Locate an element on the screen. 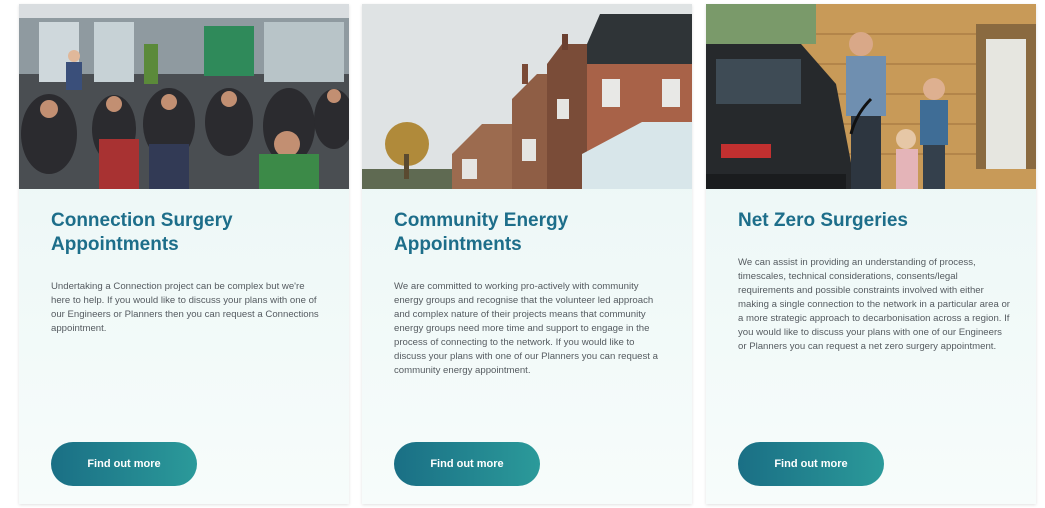 The width and height of the screenshot is (1045, 508). card-title: Net Zero Surgeries is located at coordinates (823, 220).